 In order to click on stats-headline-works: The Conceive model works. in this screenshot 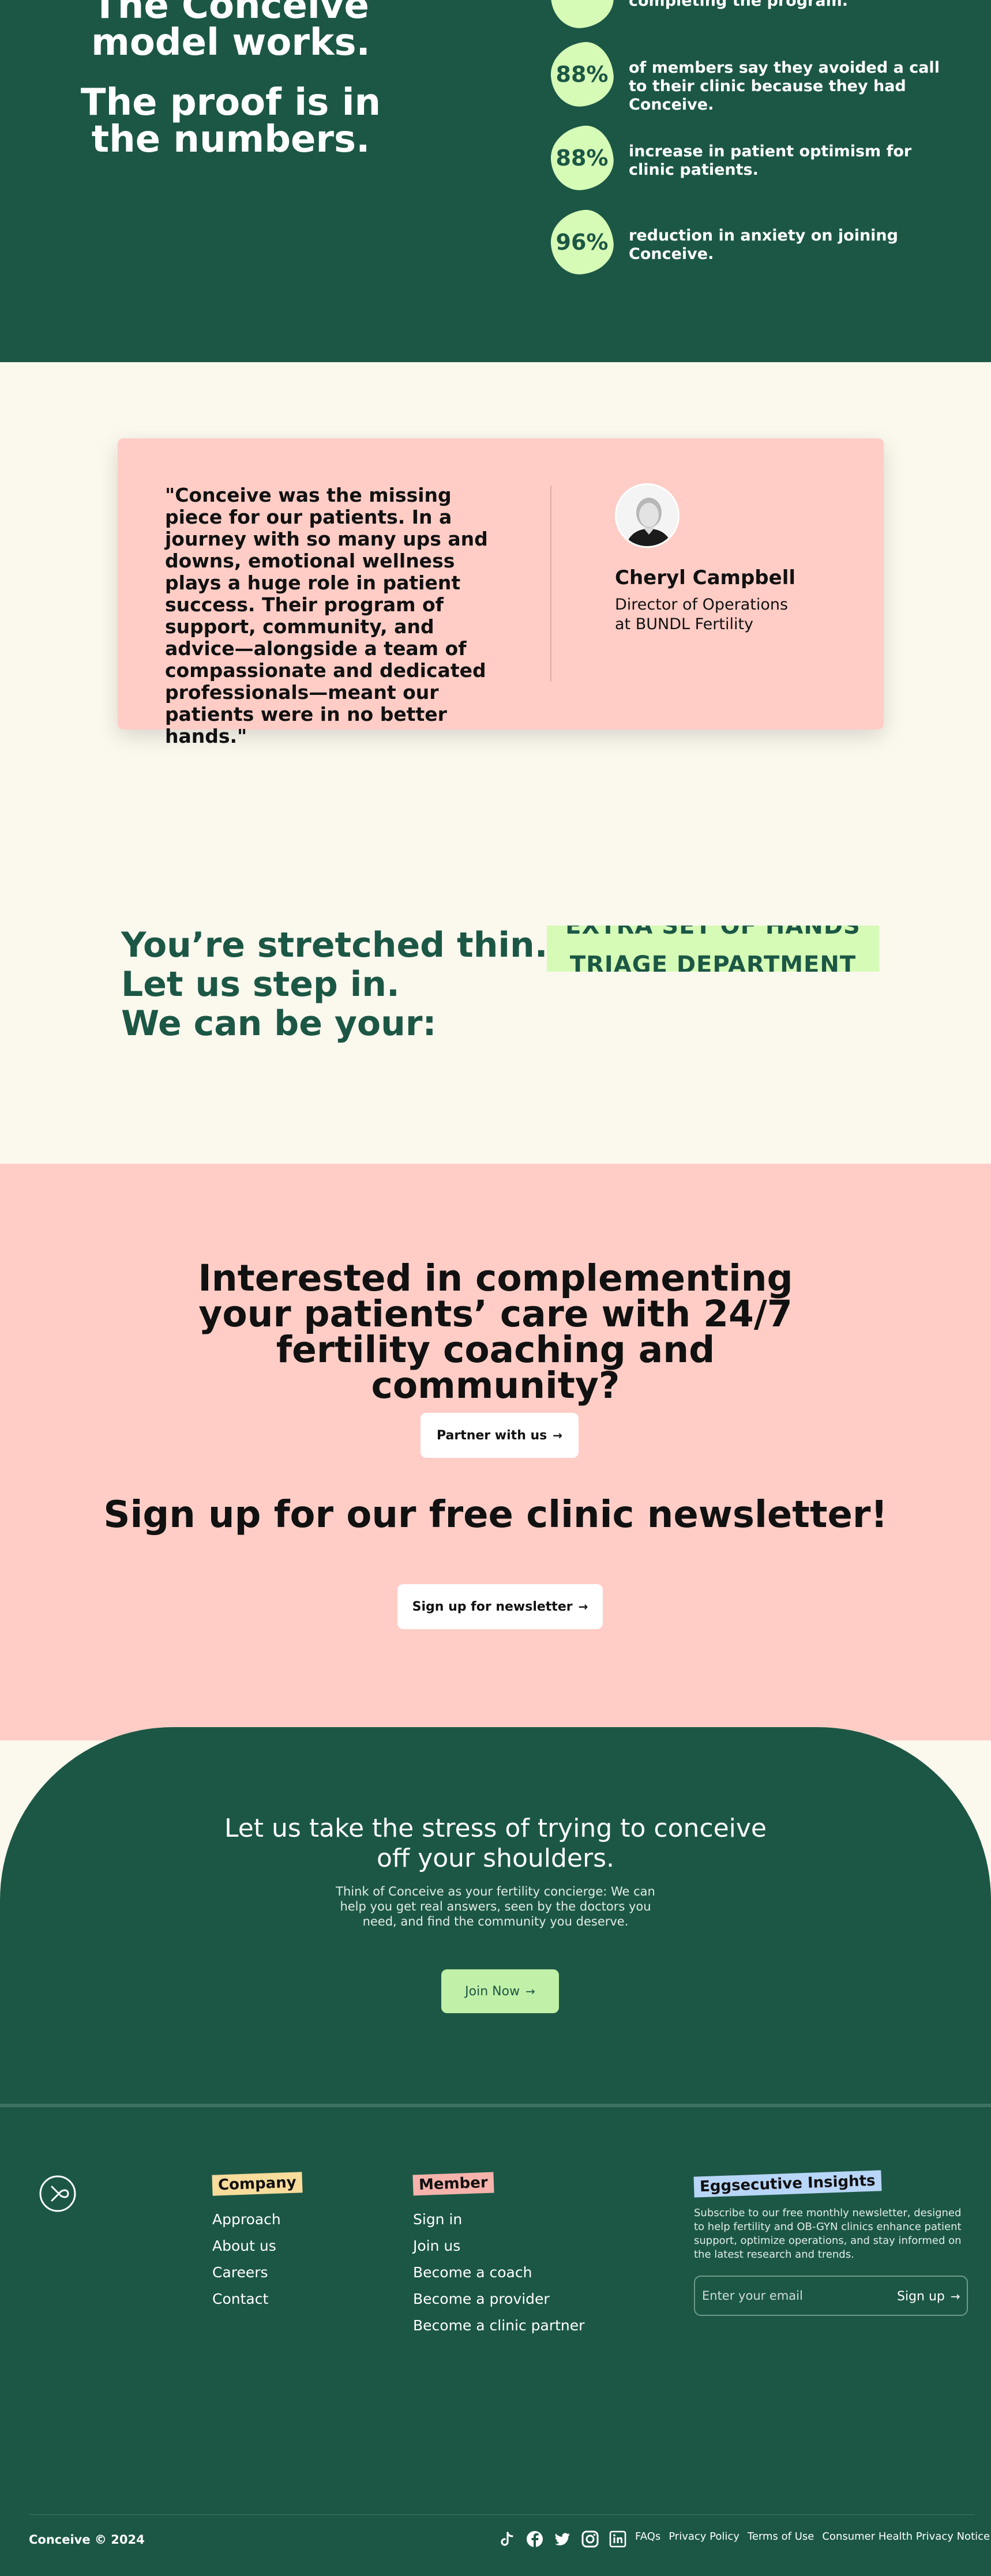, I will do `click(230, 32)`.